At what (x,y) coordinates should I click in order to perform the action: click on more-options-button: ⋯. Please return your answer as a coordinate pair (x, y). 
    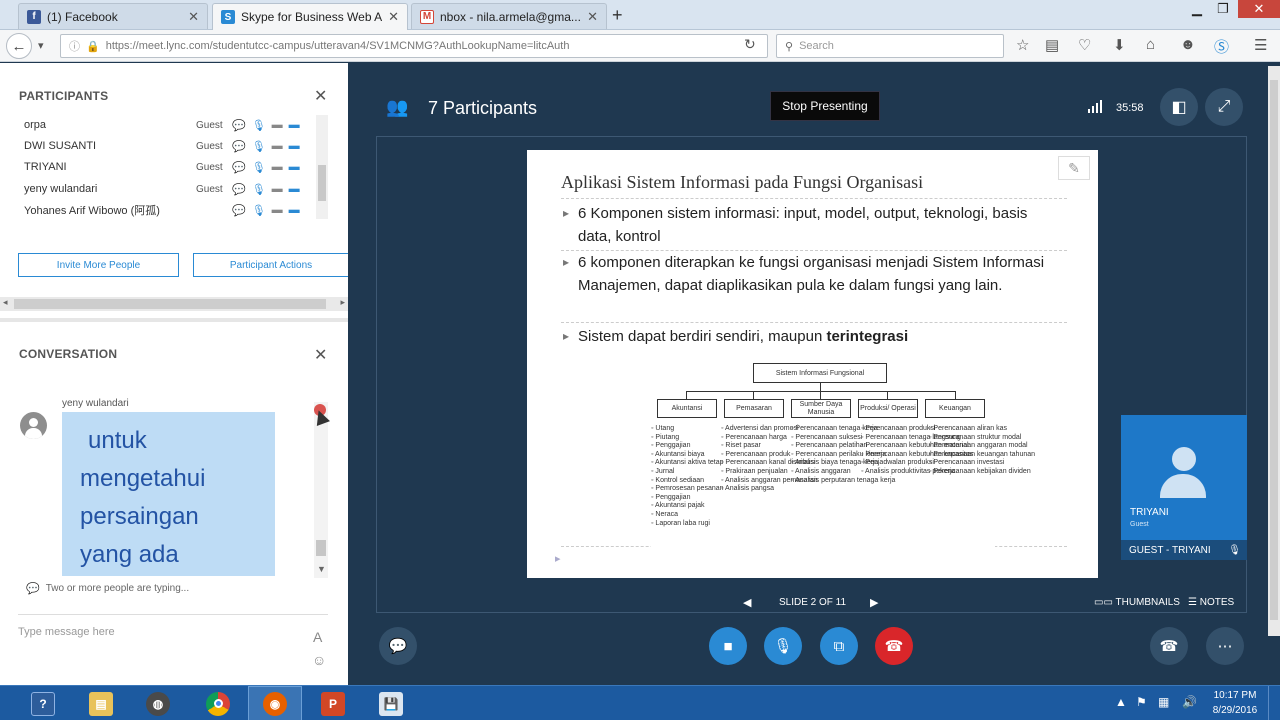
    Looking at the image, I should click on (1225, 646).